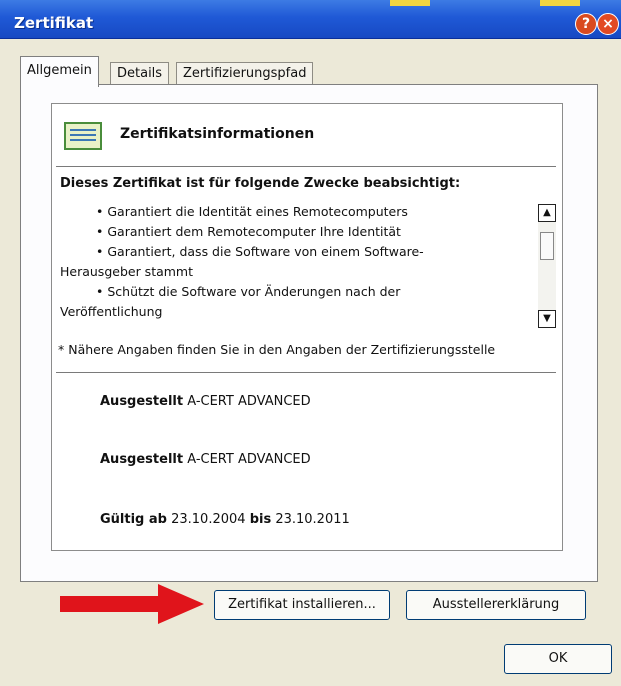  Describe the element at coordinates (142, 459) in the screenshot. I see `issued-by-label: Ausgestellt` at that location.